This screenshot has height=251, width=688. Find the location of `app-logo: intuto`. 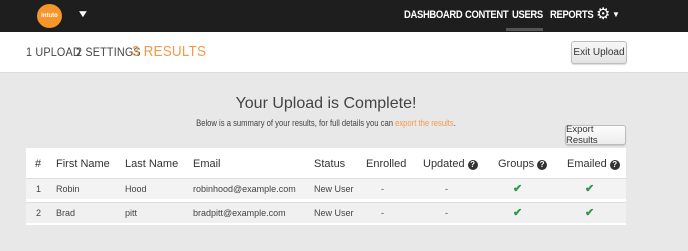

app-logo: intuto is located at coordinates (49, 16).